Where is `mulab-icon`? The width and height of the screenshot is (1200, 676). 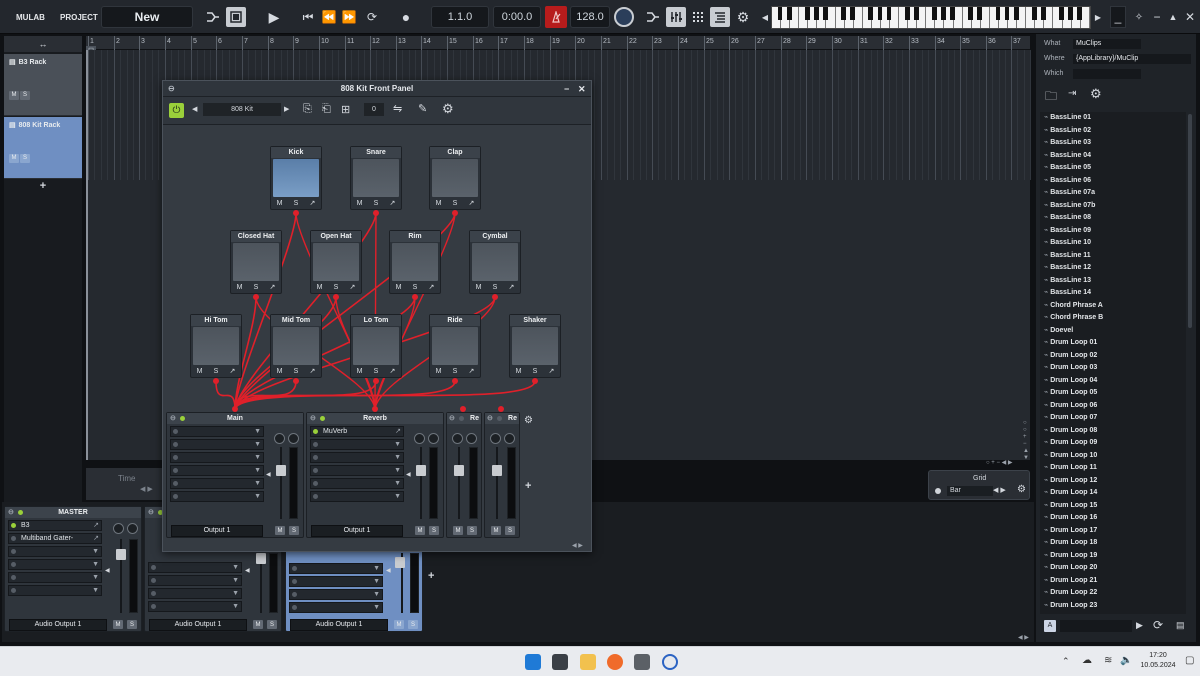
mulab-icon is located at coordinates (670, 662).